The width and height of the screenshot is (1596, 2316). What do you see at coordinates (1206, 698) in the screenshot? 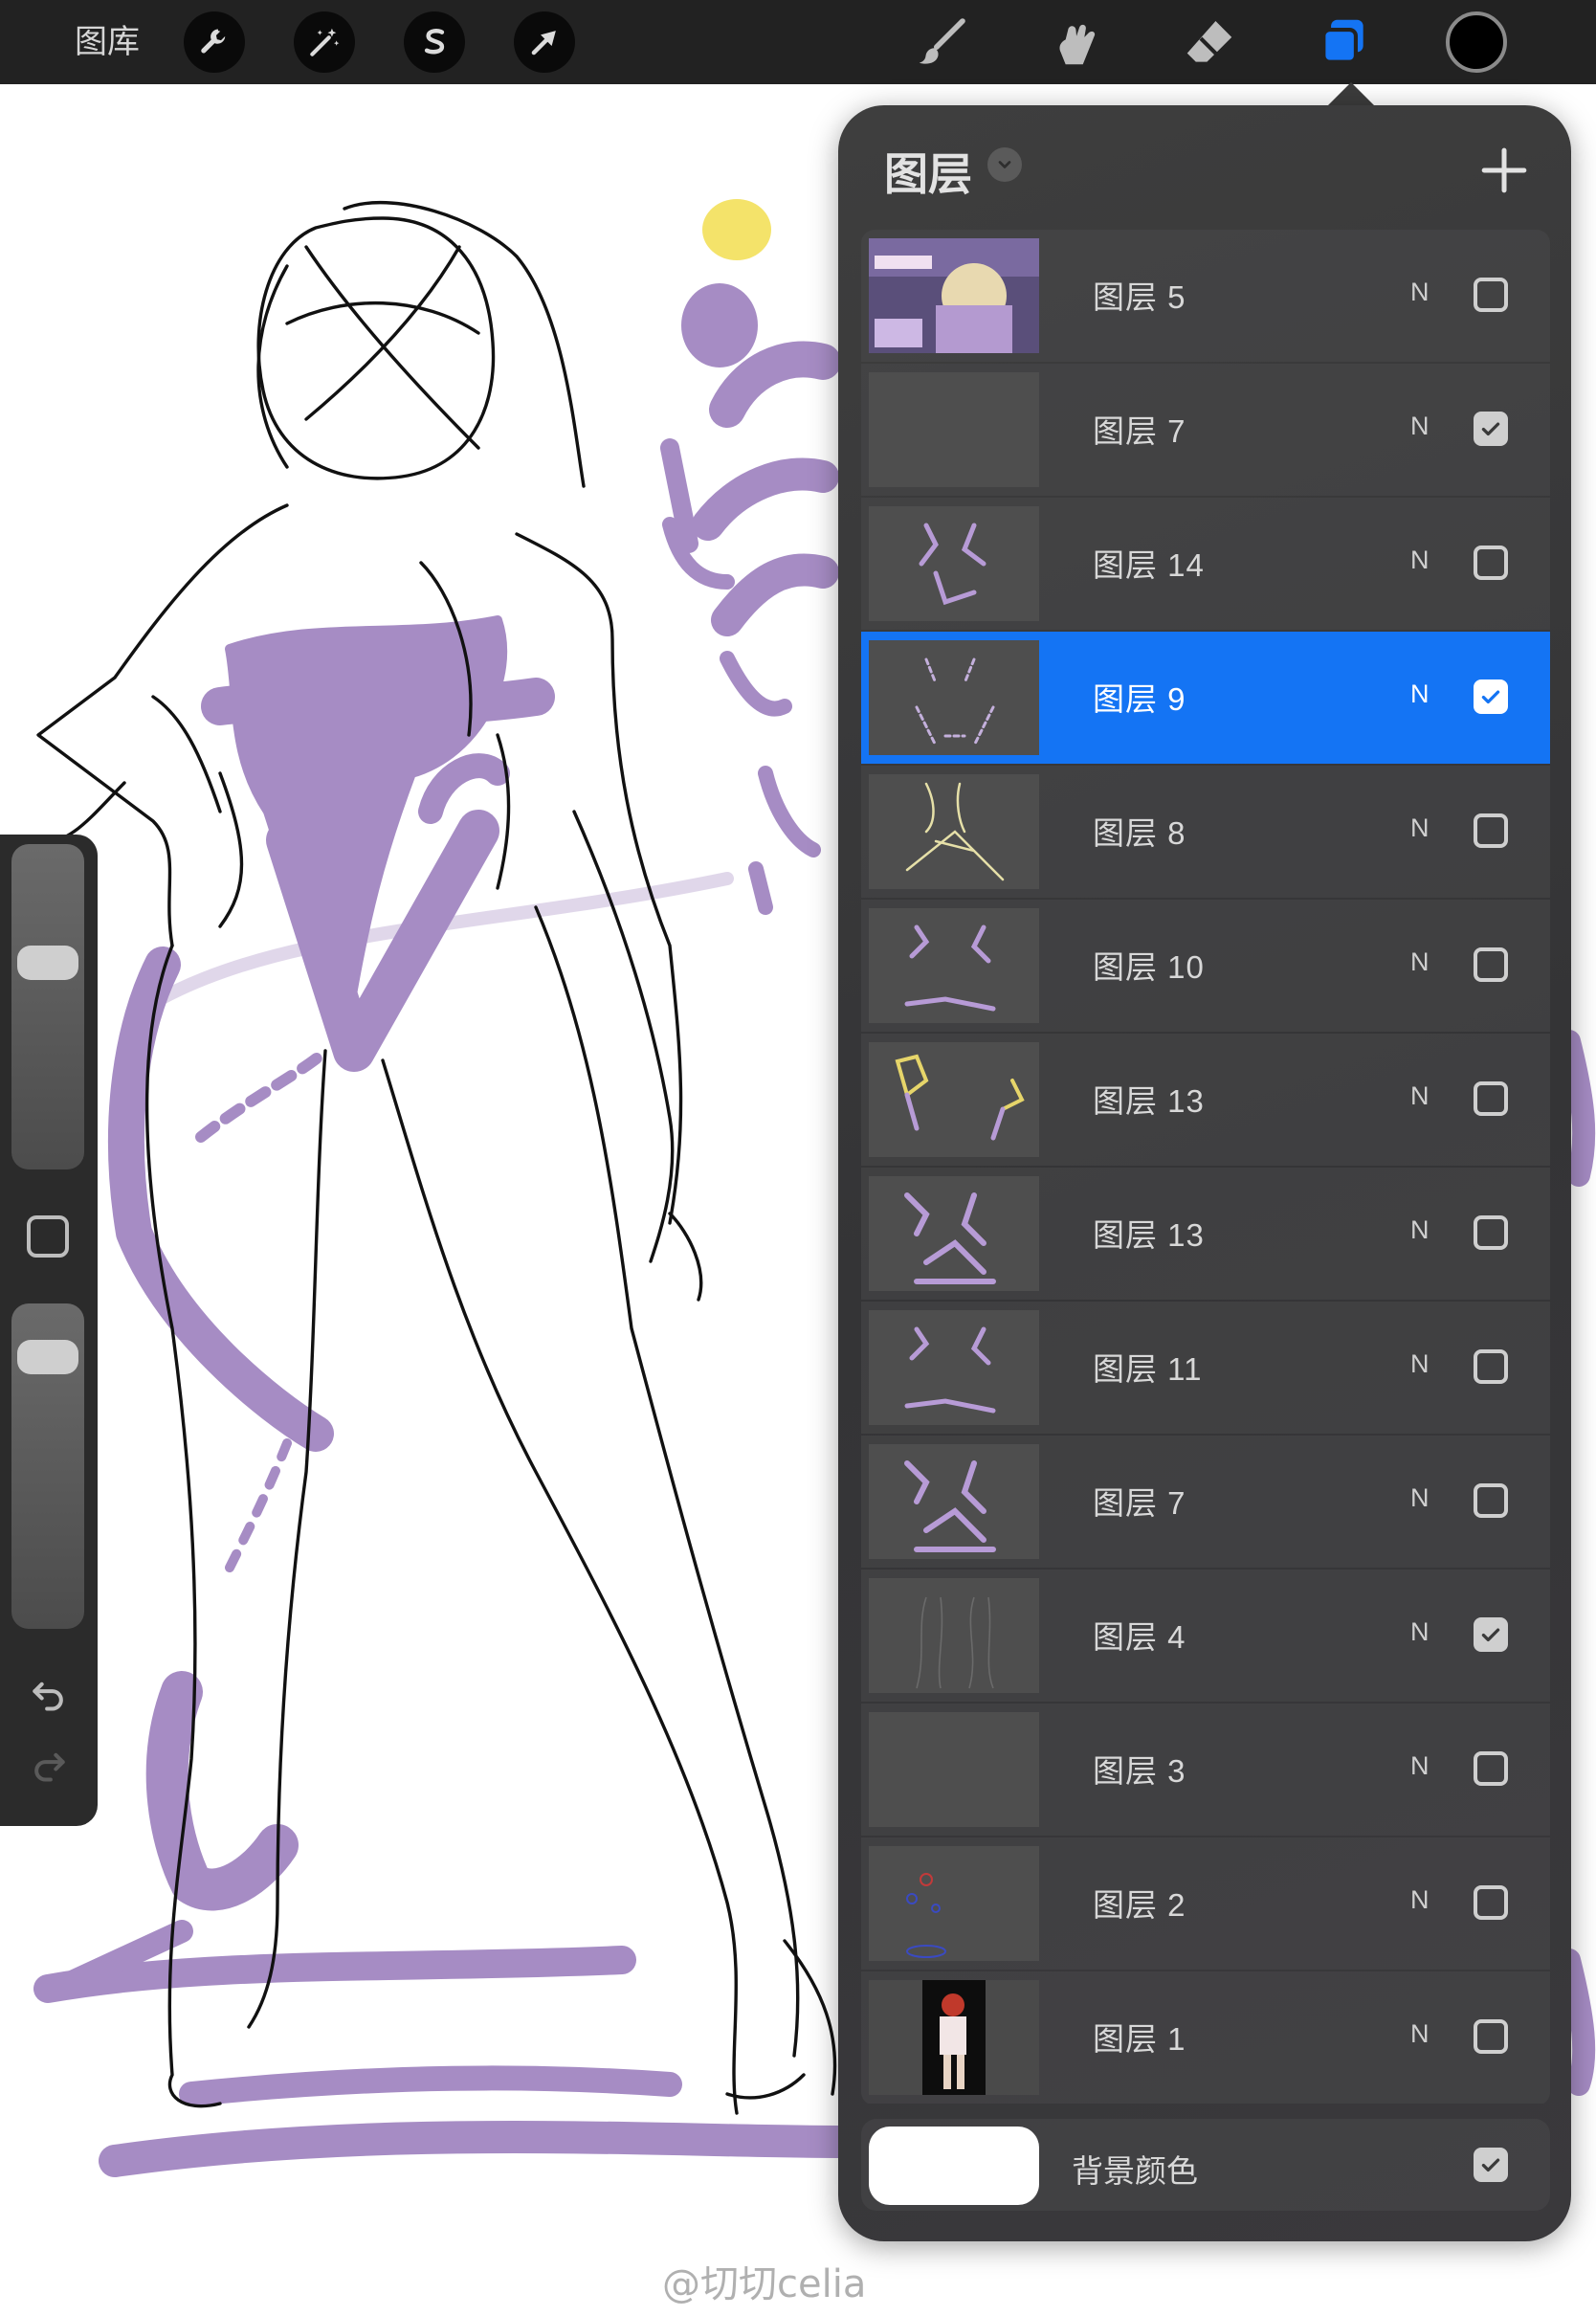
I see `layer-row: 图层 9 N` at bounding box center [1206, 698].